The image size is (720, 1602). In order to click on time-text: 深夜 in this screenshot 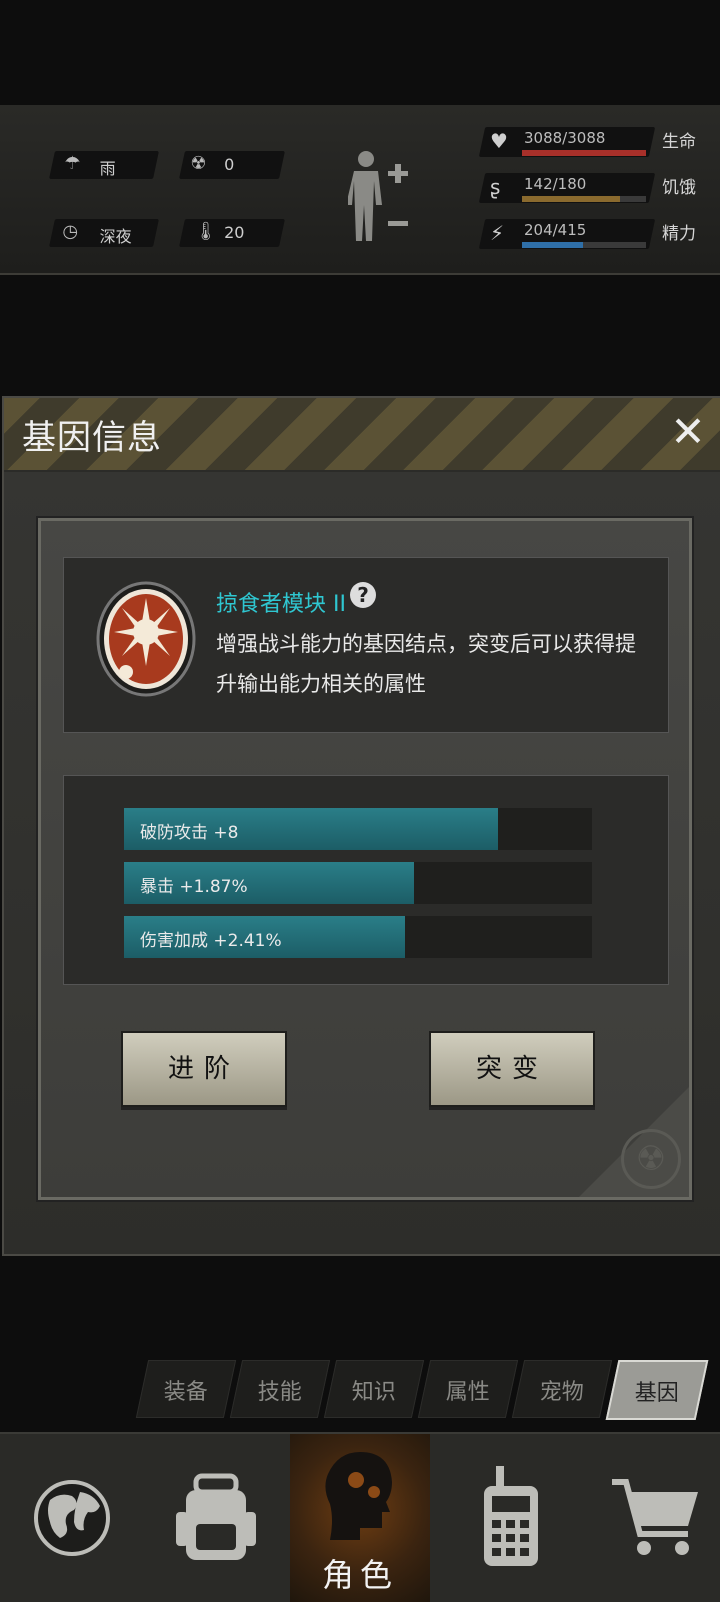, I will do `click(115, 236)`.